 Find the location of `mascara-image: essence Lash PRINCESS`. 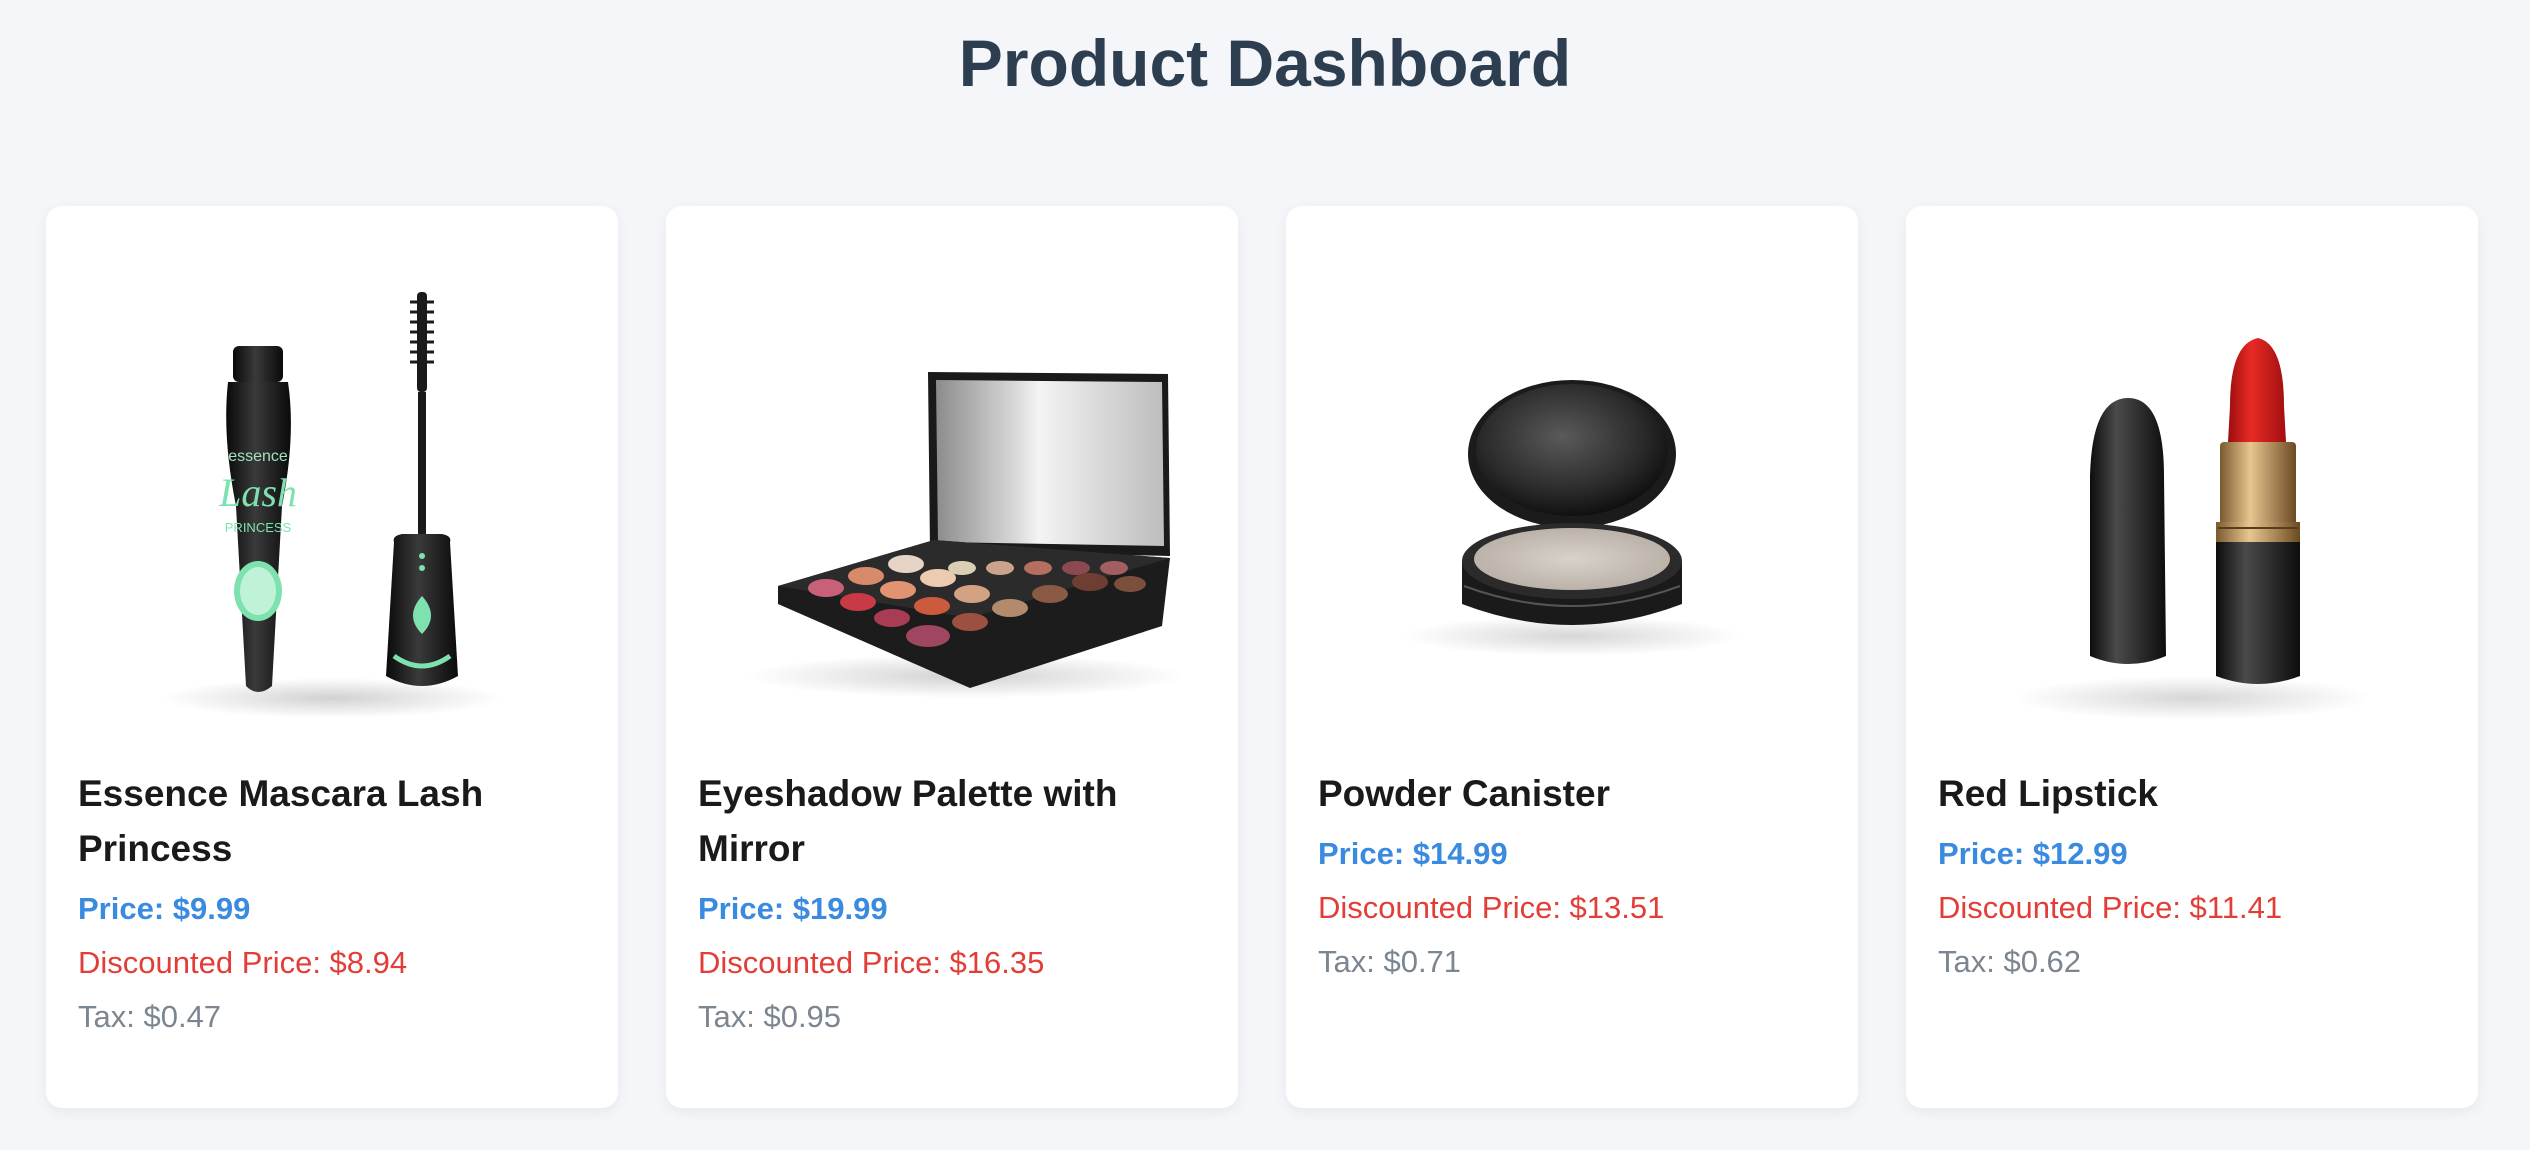

mascara-image: essence Lash PRINCESS is located at coordinates (332, 486).